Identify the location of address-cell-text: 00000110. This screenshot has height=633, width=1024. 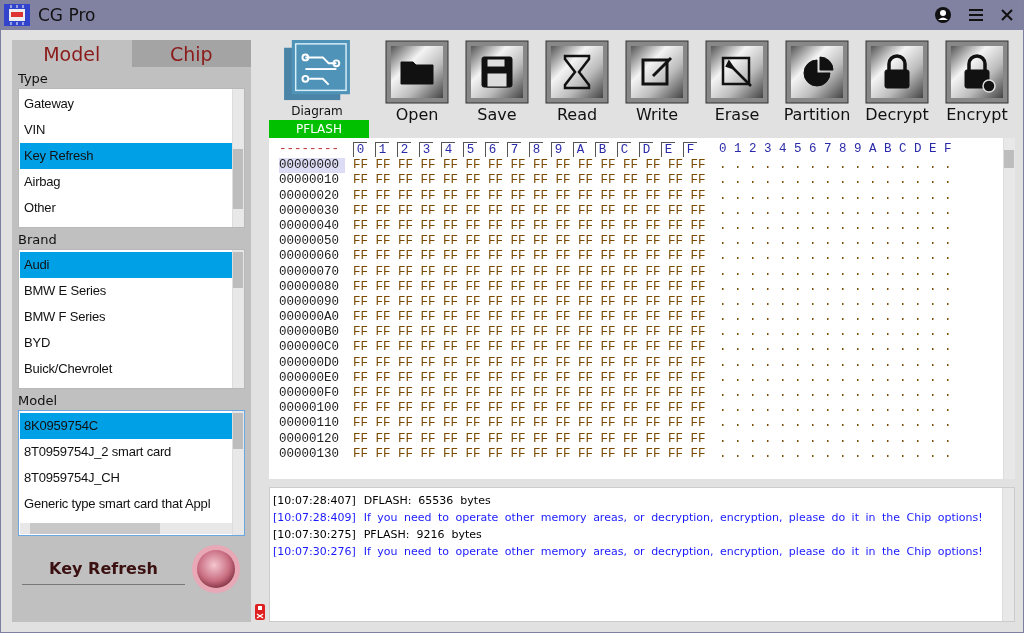
(309, 424).